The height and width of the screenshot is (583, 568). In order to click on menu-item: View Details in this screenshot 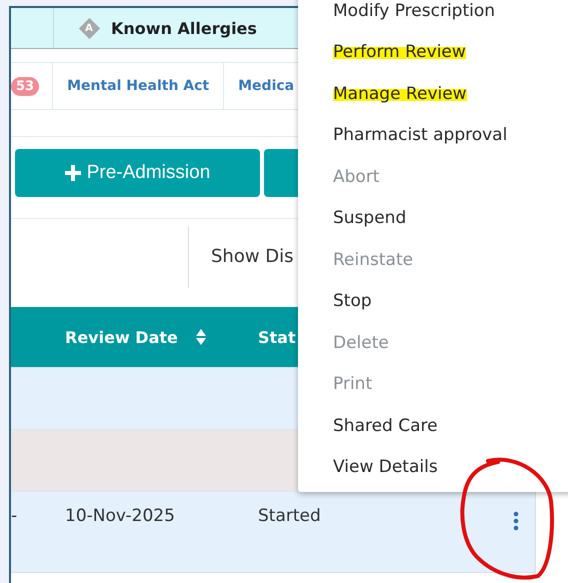, I will do `click(433, 467)`.